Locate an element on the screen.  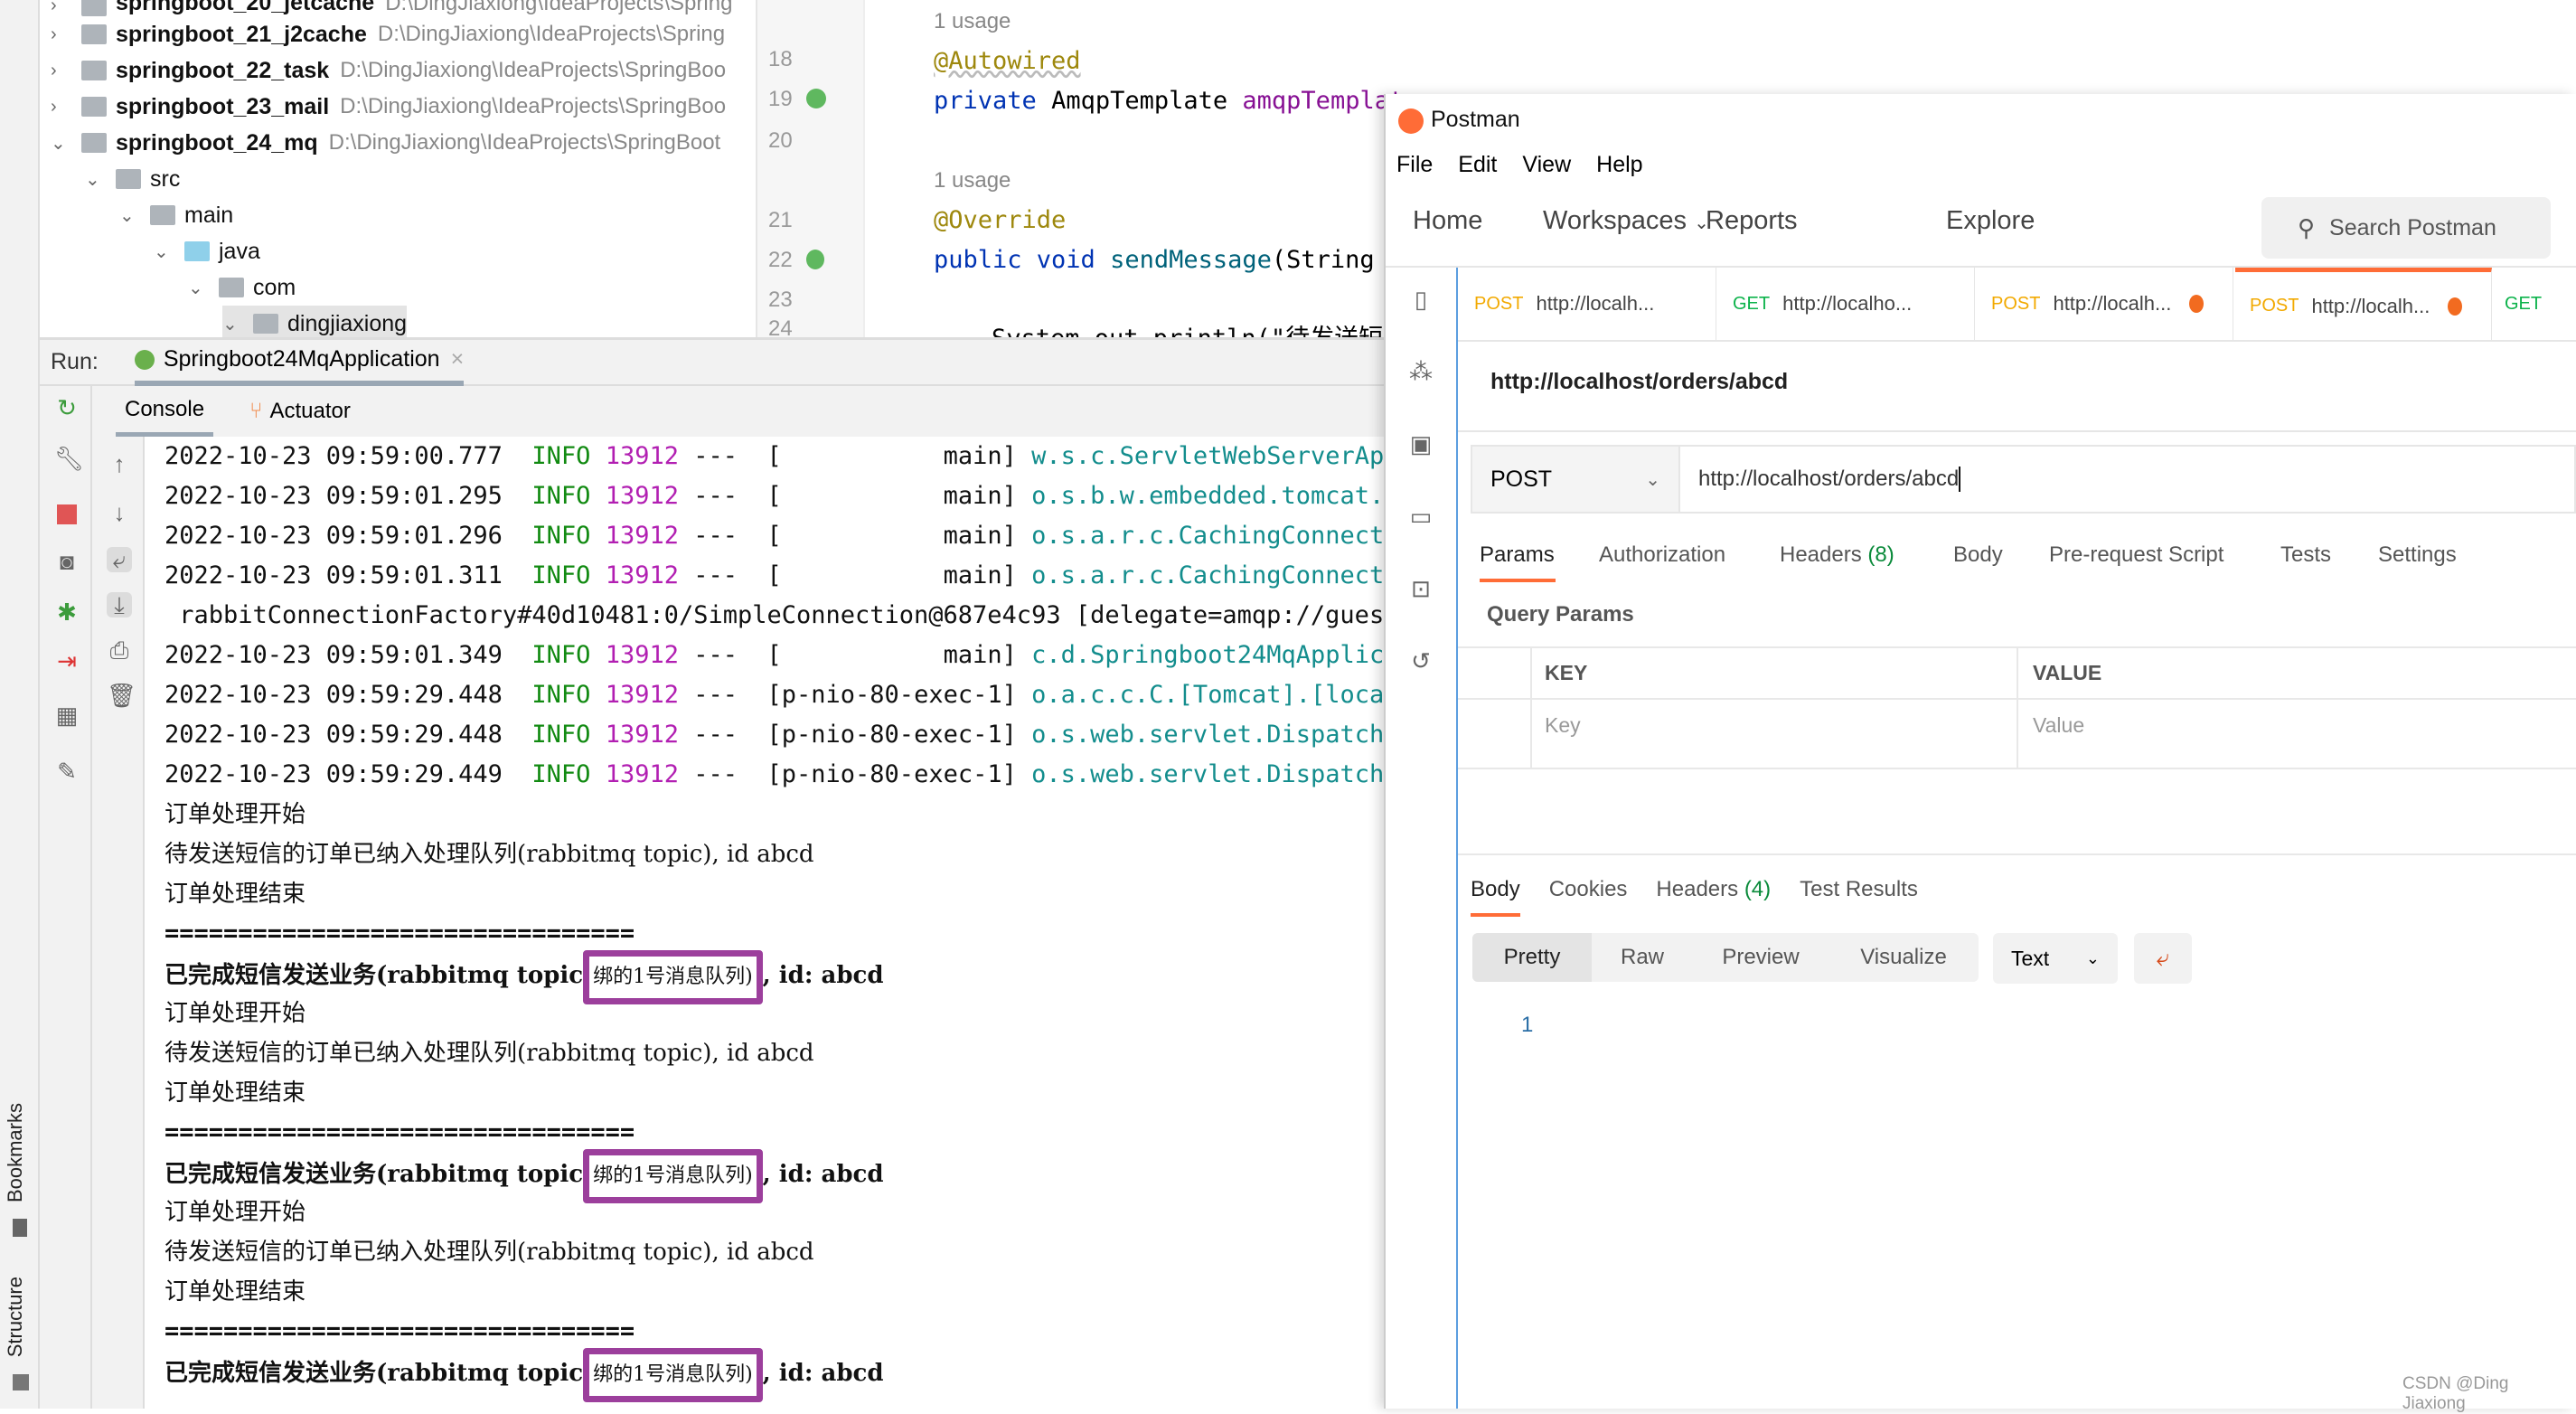
bookmarks-tool-button: Bookmarks is located at coordinates (15, 1152).